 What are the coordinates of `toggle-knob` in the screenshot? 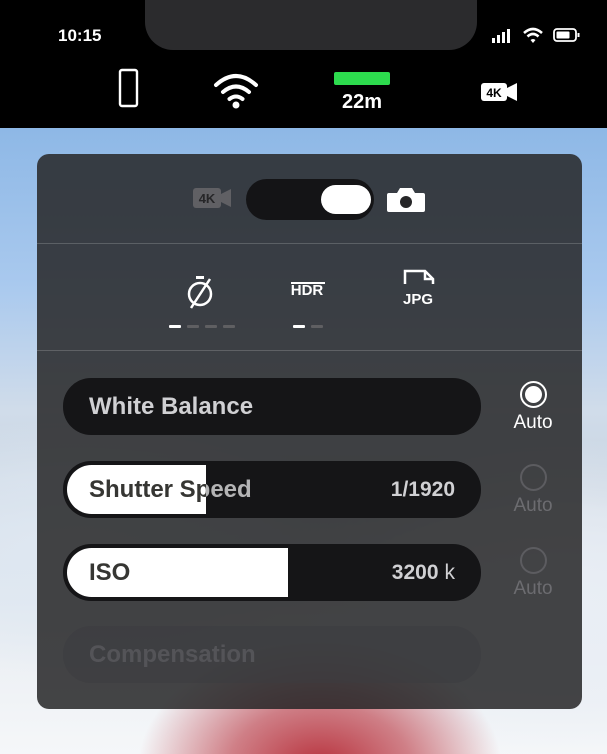 It's located at (346, 199).